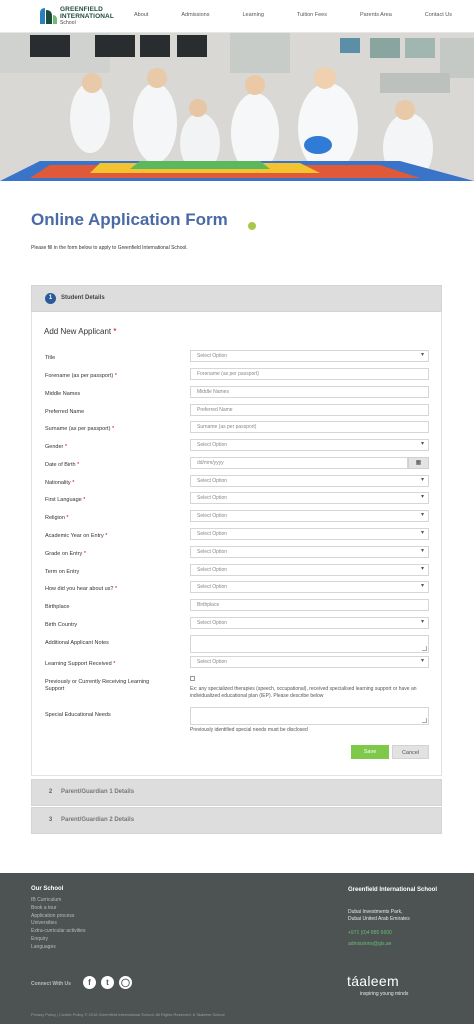 This screenshot has height=1024, width=474. Describe the element at coordinates (107, 518) in the screenshot. I see `label-religion: Religion *` at that location.